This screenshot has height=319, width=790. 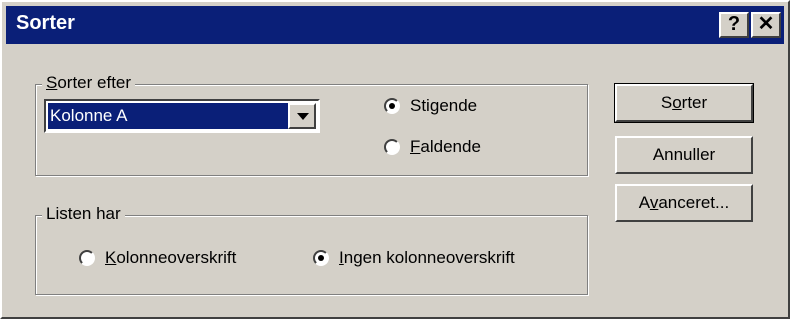 What do you see at coordinates (766, 25) in the screenshot?
I see `close-button: ✕` at bounding box center [766, 25].